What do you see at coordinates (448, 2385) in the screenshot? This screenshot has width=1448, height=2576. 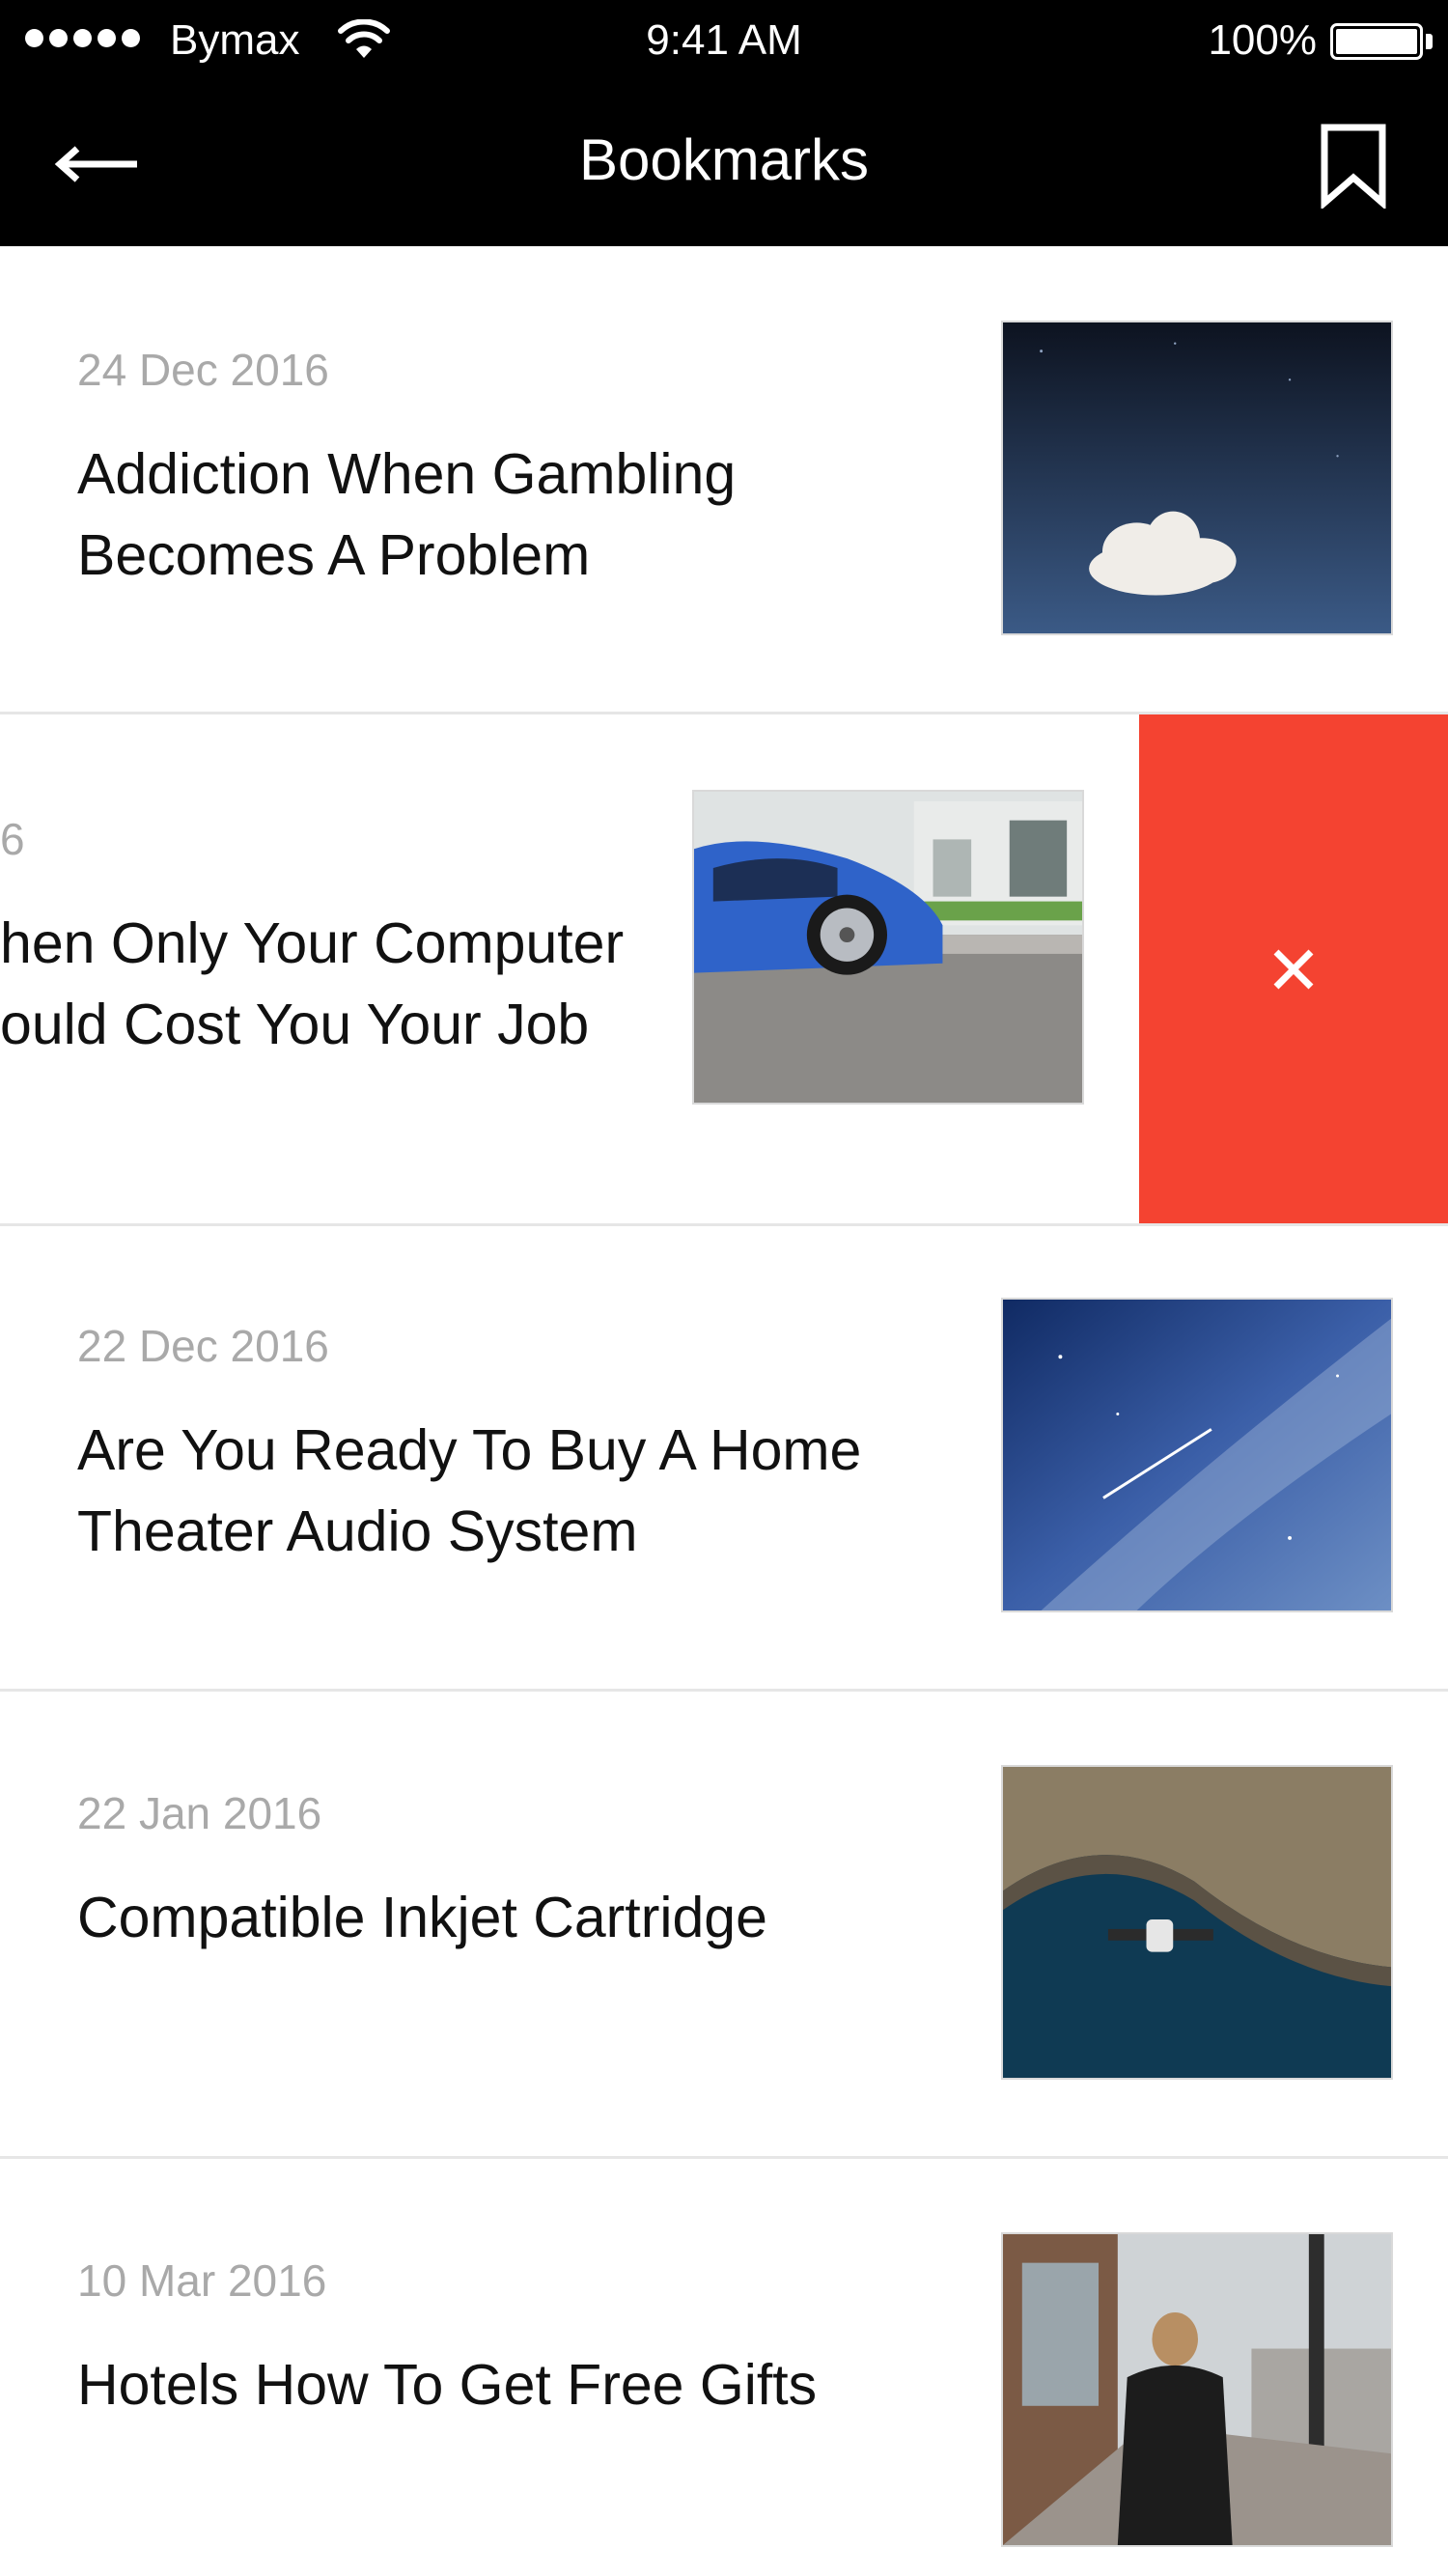 I see `item-title-line-1: Hotels How To Get Free Gifts` at bounding box center [448, 2385].